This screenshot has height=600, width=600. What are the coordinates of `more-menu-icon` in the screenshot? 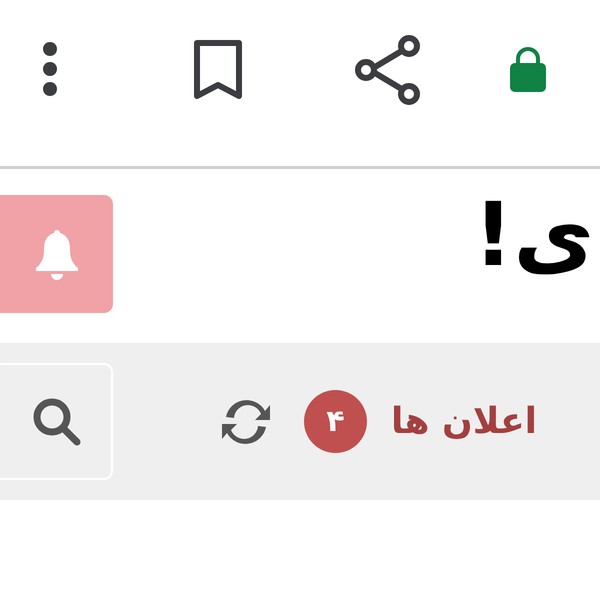 It's located at (50, 69).